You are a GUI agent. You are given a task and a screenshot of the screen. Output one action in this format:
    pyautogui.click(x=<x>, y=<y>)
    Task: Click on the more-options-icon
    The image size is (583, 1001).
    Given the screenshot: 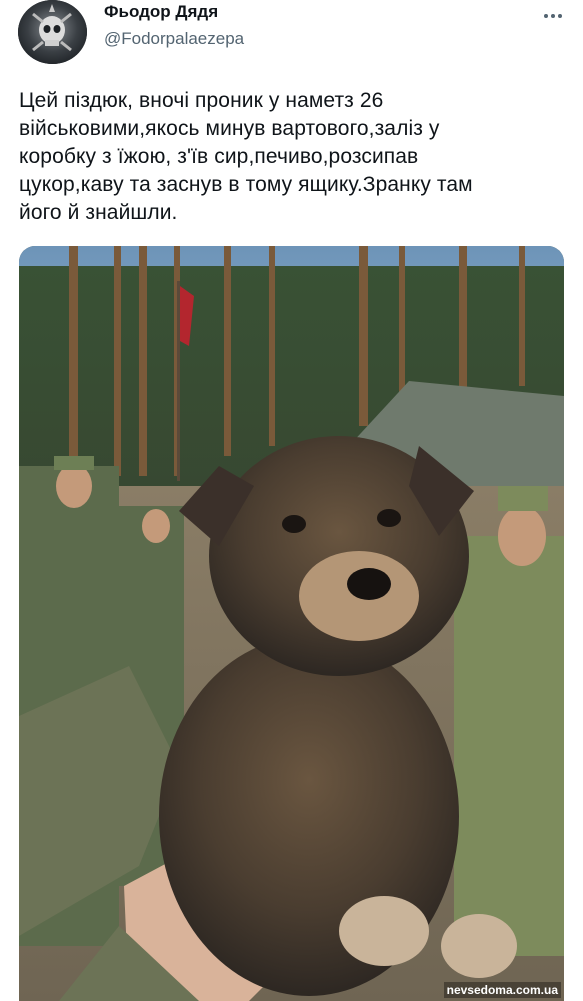 What is the action you would take?
    pyautogui.click(x=553, y=16)
    